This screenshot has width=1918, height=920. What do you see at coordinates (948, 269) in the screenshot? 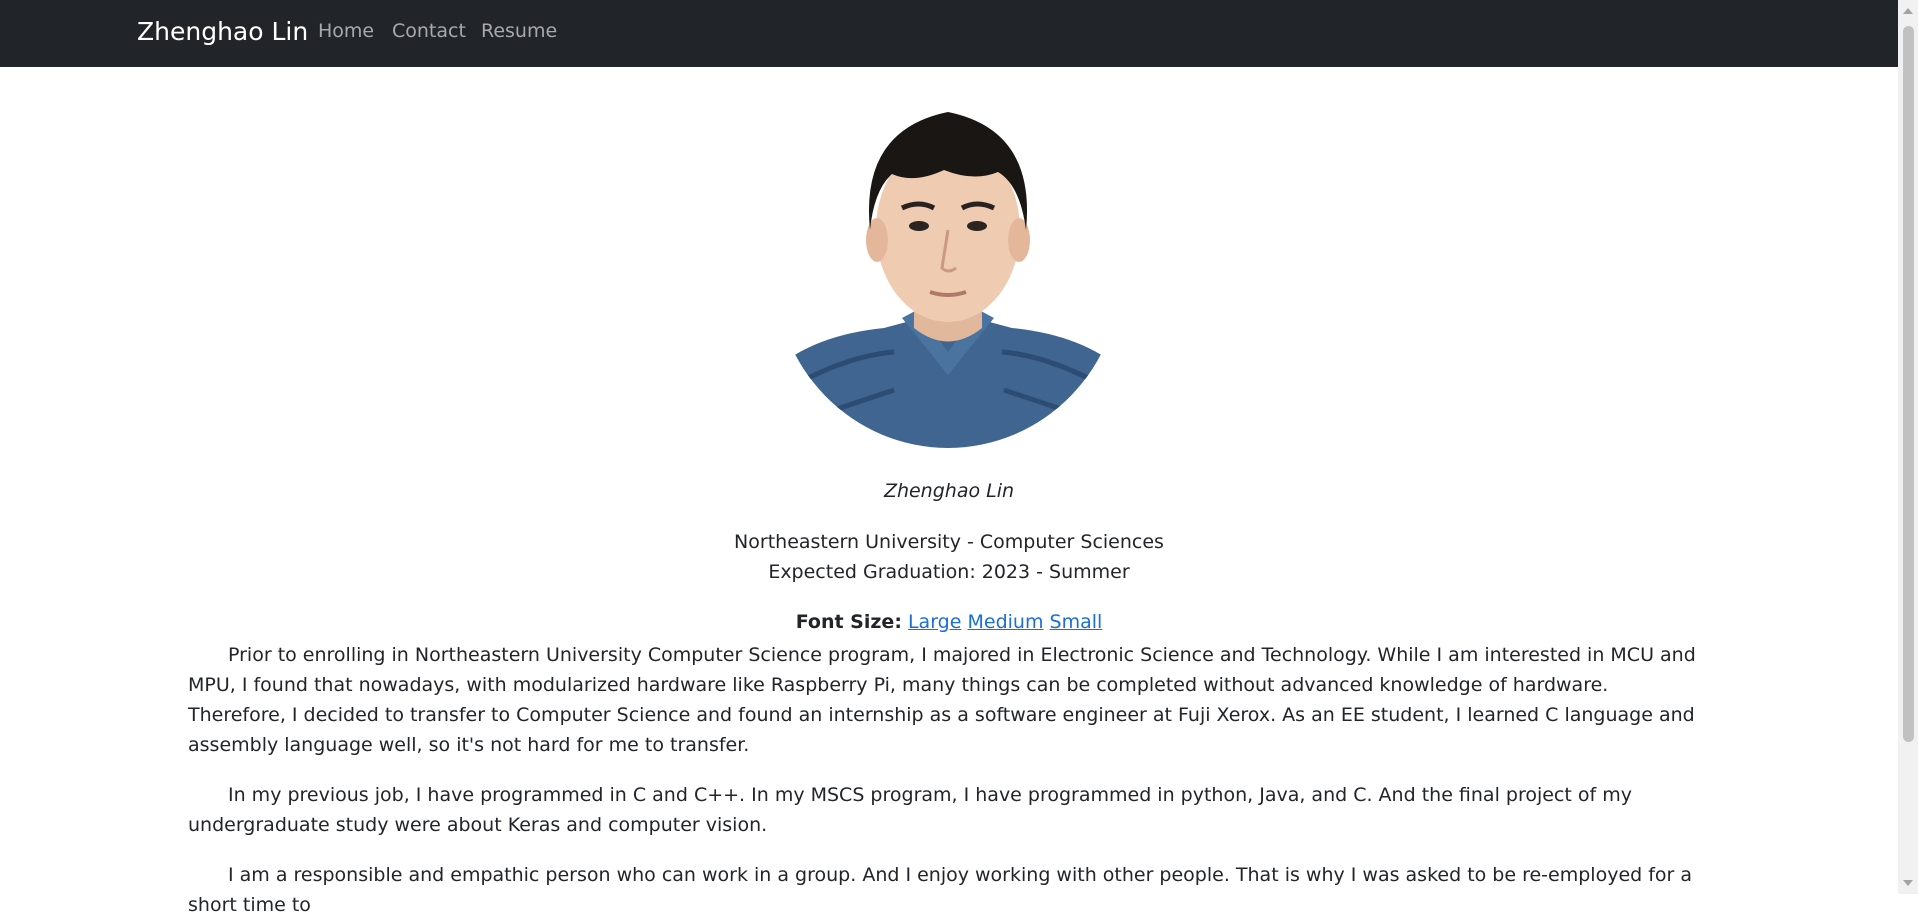
I see `profile-photo` at bounding box center [948, 269].